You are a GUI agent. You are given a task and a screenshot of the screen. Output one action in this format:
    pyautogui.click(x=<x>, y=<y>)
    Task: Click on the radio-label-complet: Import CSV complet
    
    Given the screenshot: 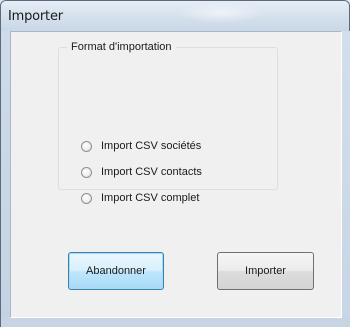 What is the action you would take?
    pyautogui.click(x=150, y=198)
    